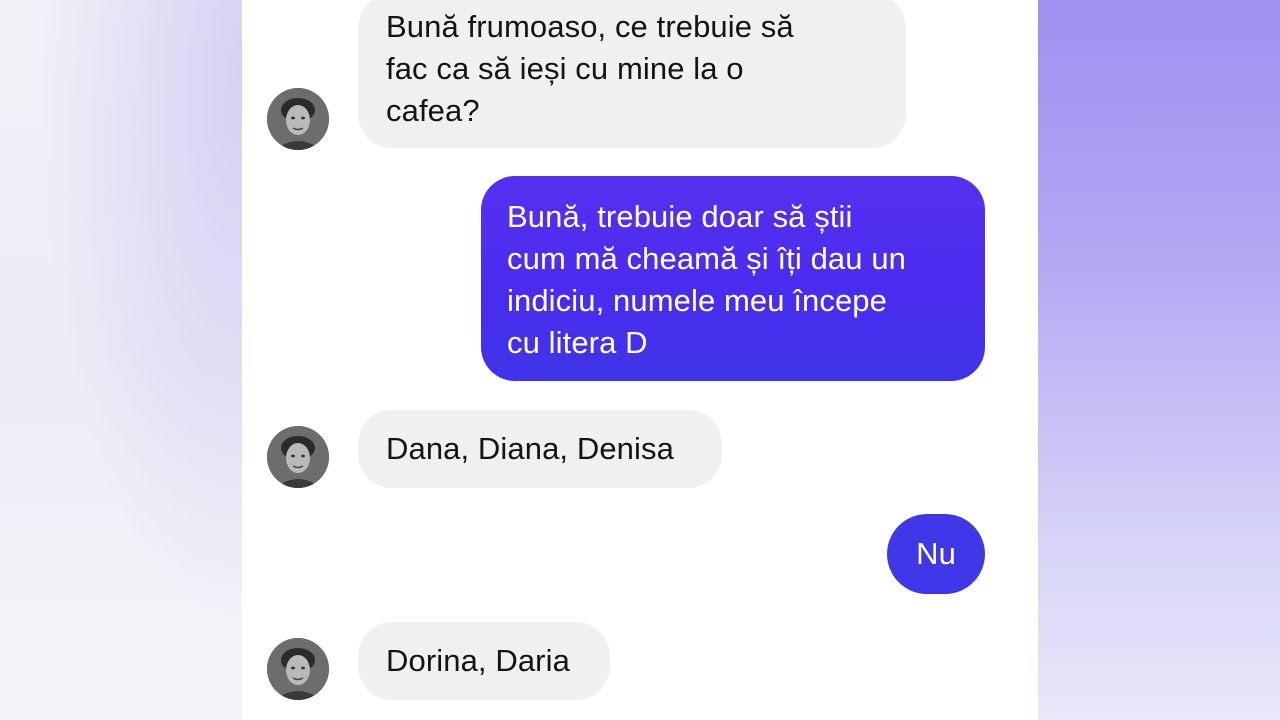 The width and height of the screenshot is (1280, 720). I want to click on message-text-line: cu litera D, so click(577, 342).